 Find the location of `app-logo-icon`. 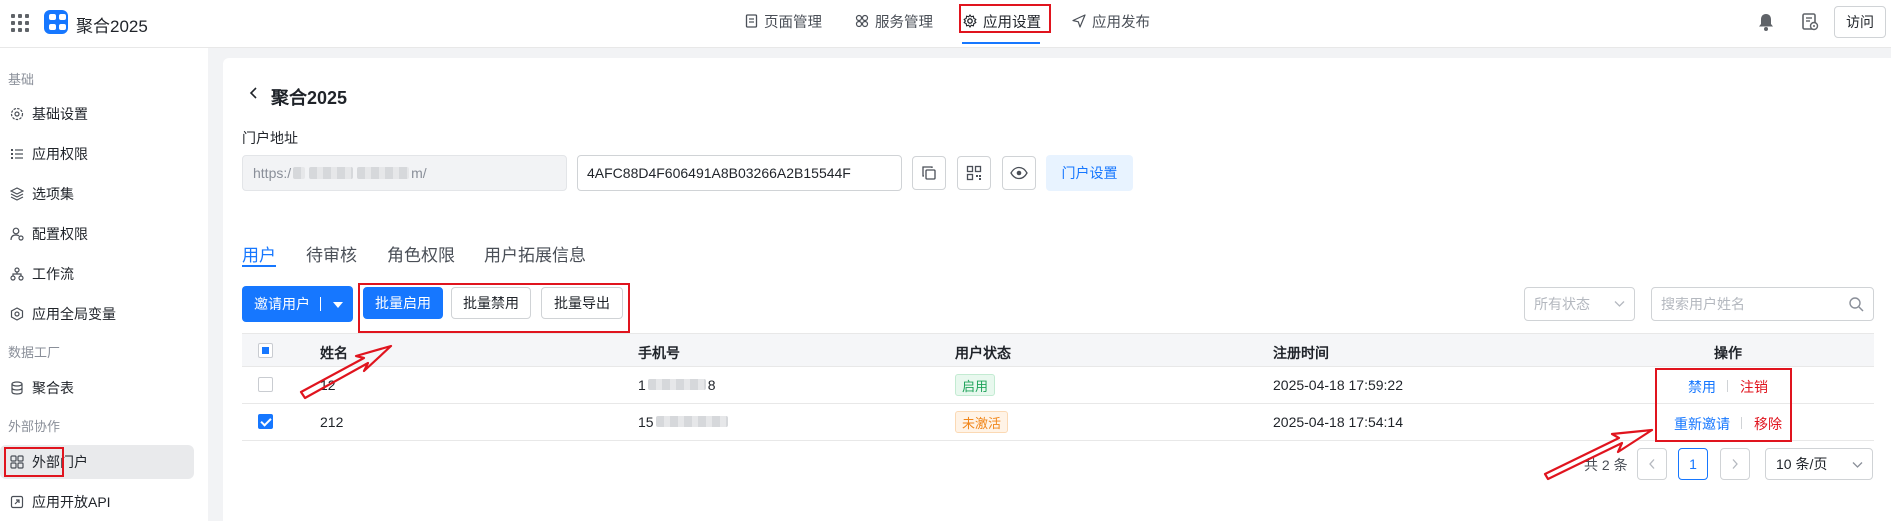

app-logo-icon is located at coordinates (56, 22).